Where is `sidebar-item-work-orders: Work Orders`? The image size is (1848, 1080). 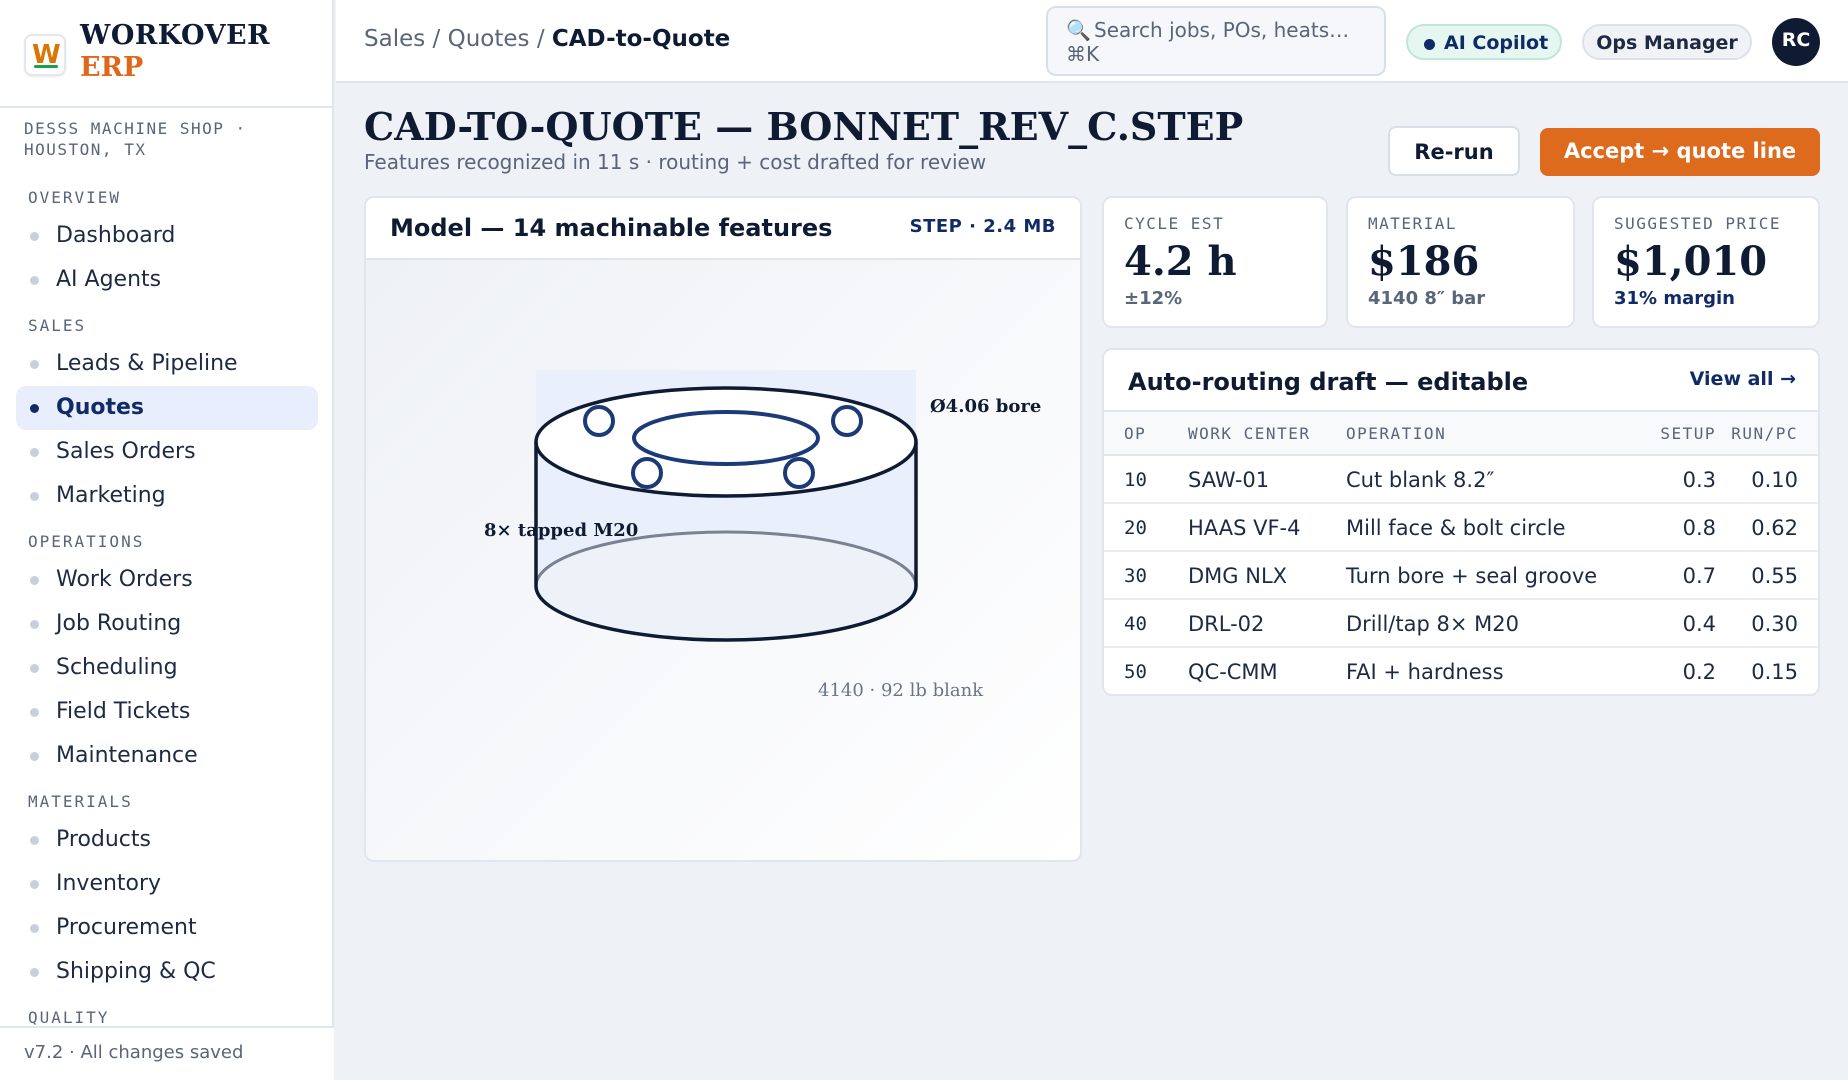
sidebar-item-work-orders: Work Orders is located at coordinates (167, 580).